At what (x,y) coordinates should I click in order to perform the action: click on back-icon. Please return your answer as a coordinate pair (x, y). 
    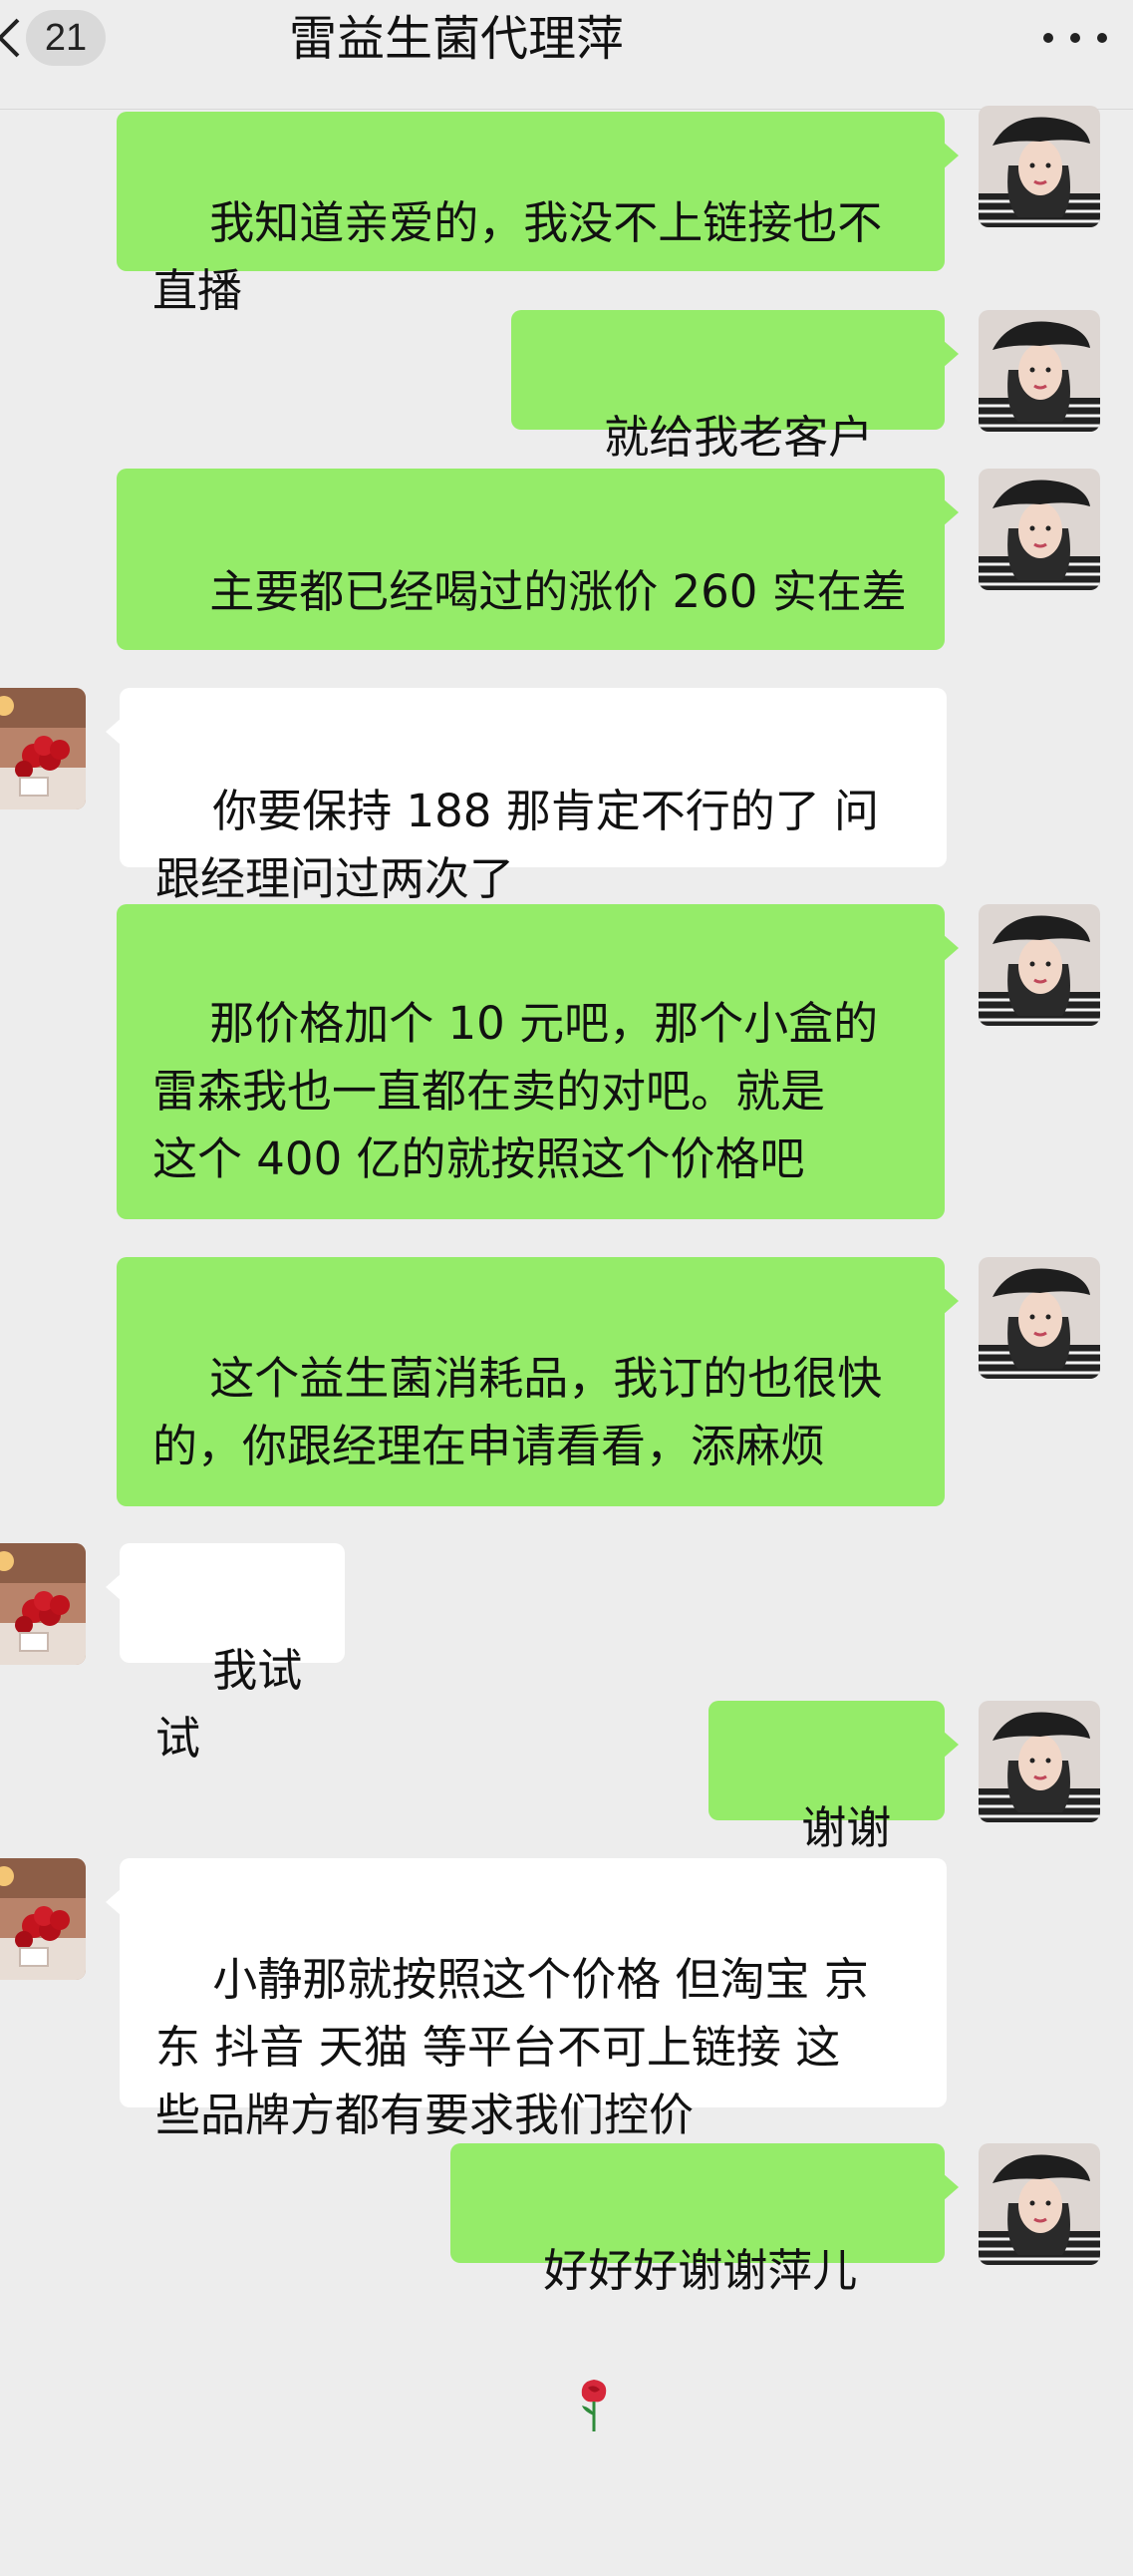
    Looking at the image, I should click on (12, 38).